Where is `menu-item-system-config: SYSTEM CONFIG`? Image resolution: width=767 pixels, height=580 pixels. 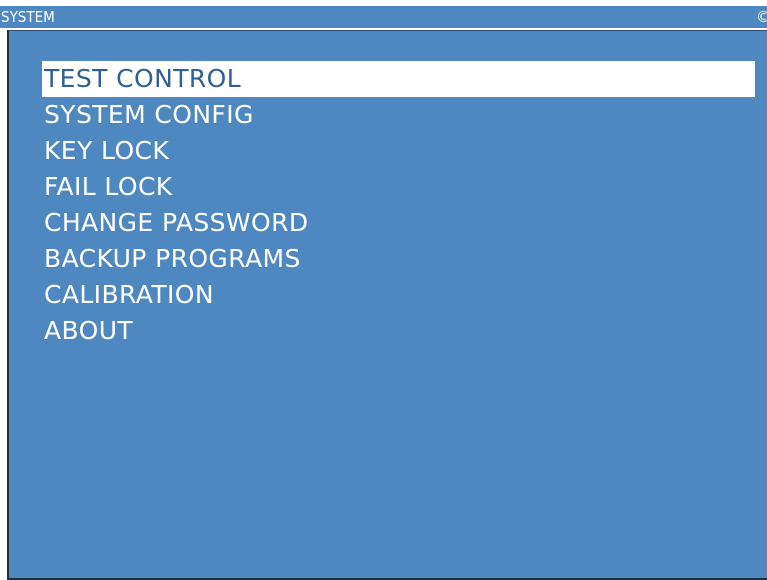
menu-item-system-config: SYSTEM CONFIG is located at coordinates (398, 115).